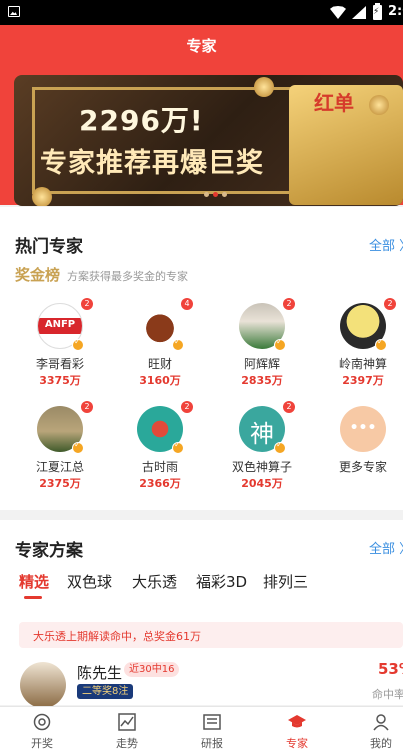  I want to click on expert-amount: 2375万, so click(60, 483).